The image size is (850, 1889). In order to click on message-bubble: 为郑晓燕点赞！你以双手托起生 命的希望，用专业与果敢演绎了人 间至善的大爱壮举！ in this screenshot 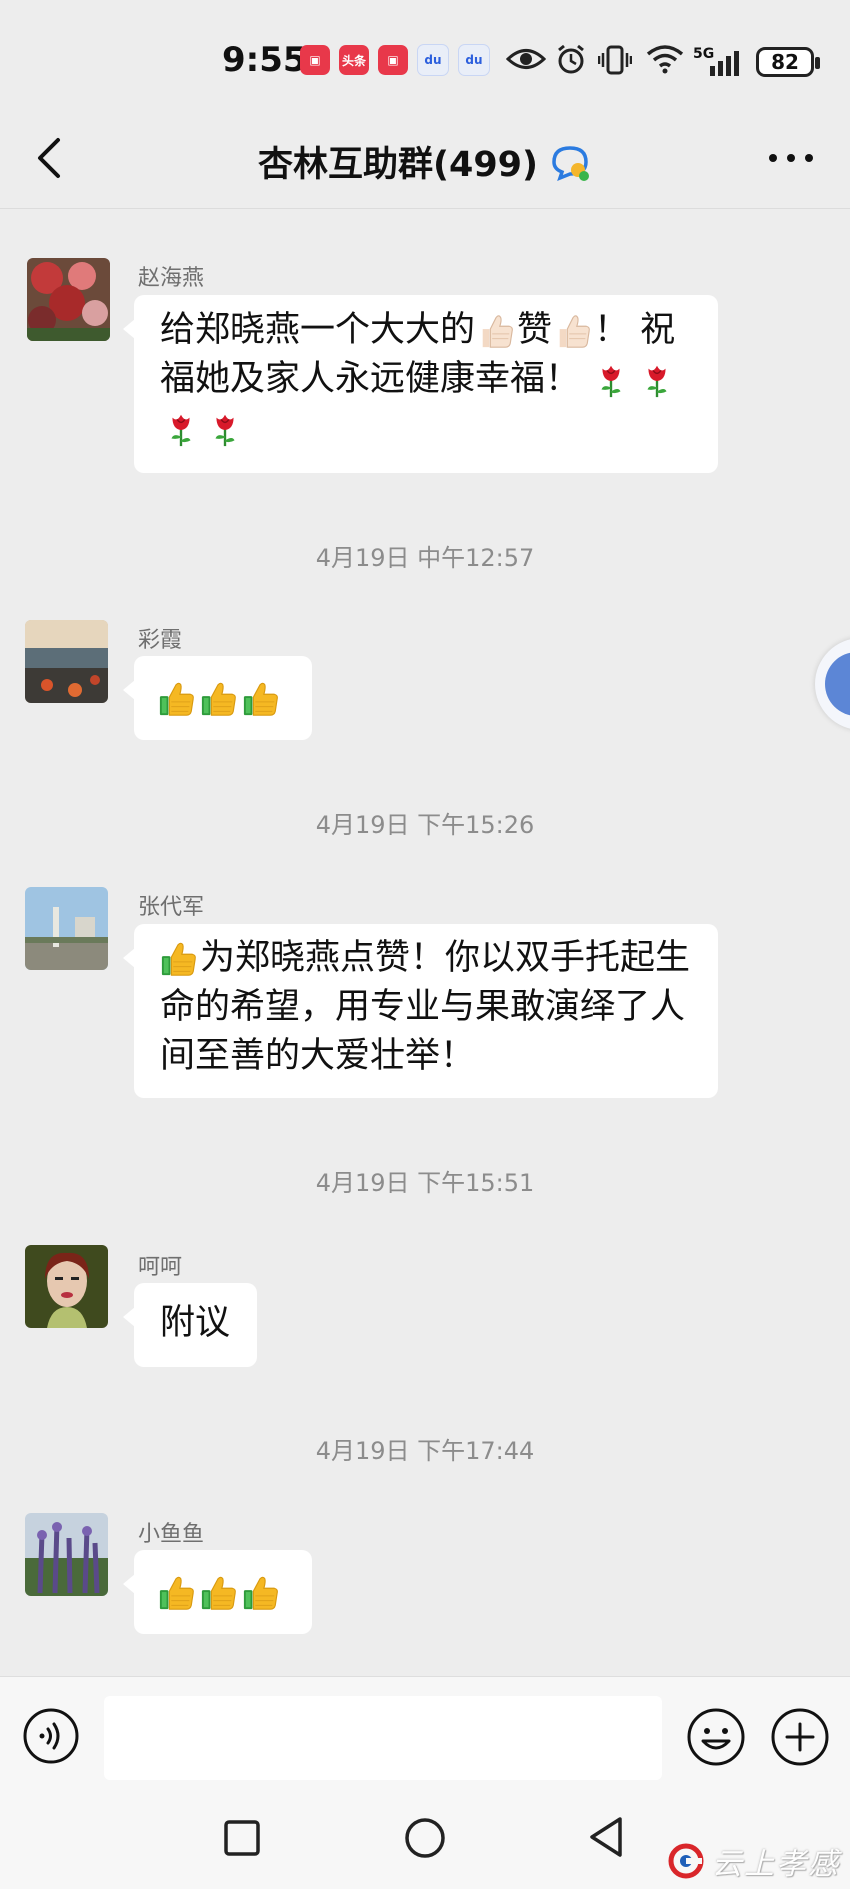, I will do `click(420, 1011)`.